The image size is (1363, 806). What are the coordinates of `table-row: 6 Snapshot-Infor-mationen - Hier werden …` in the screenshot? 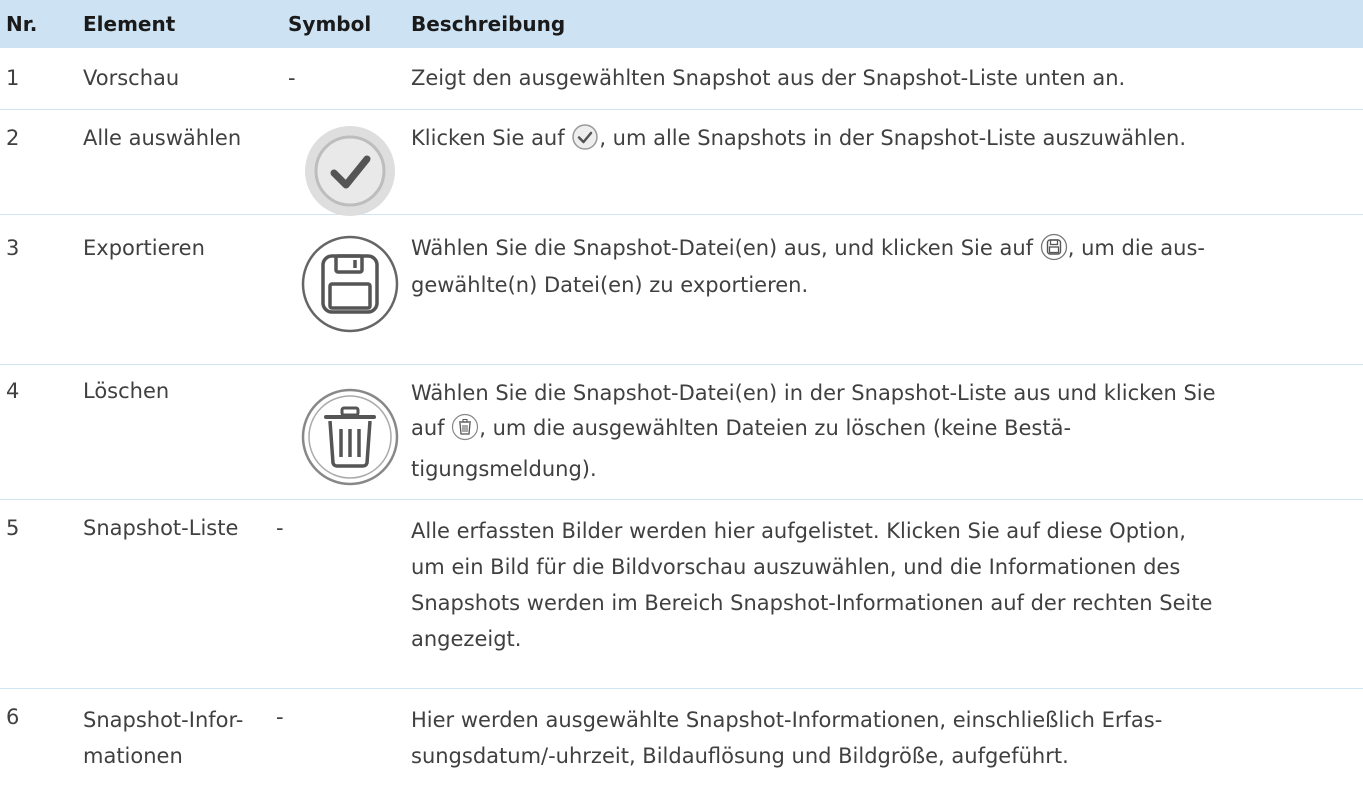 It's located at (681, 747).